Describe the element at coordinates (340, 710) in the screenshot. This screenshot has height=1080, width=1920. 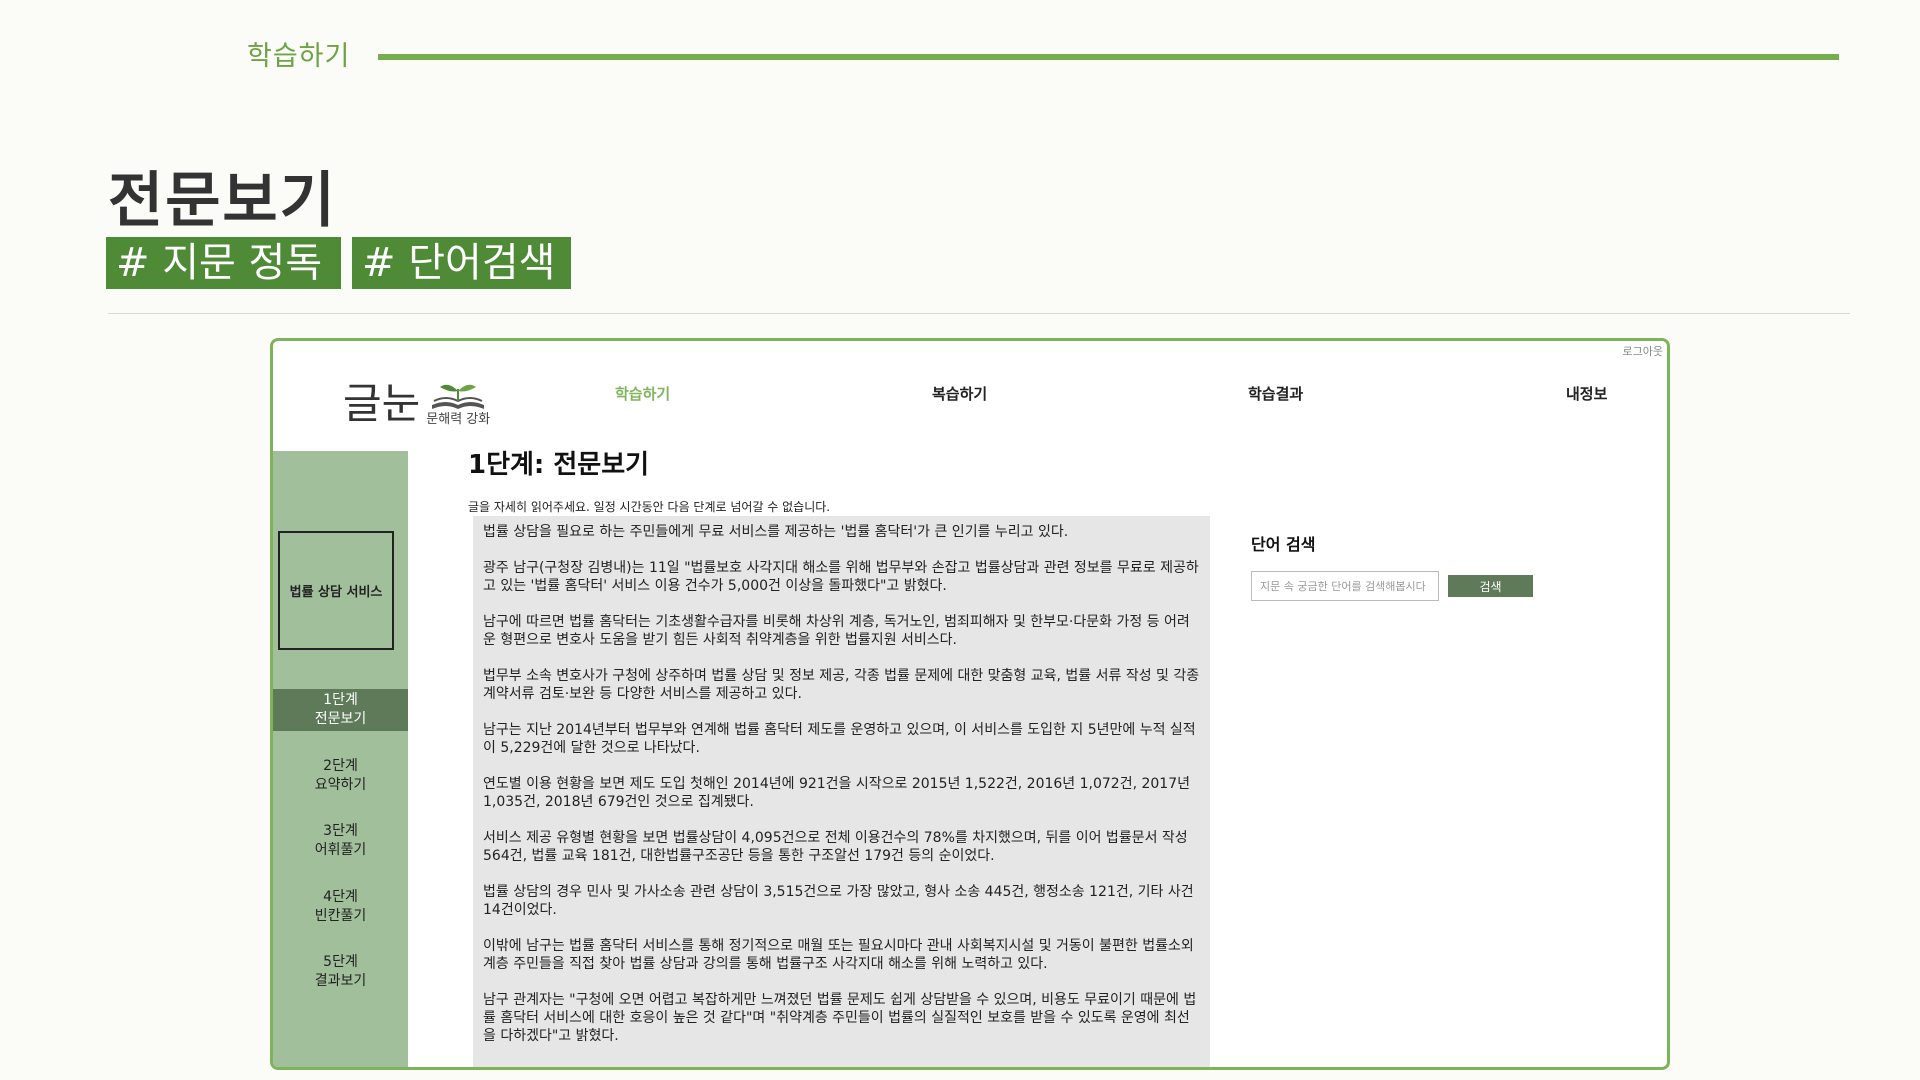
I see `sidebar-step-1: 1단계 전문보기` at that location.